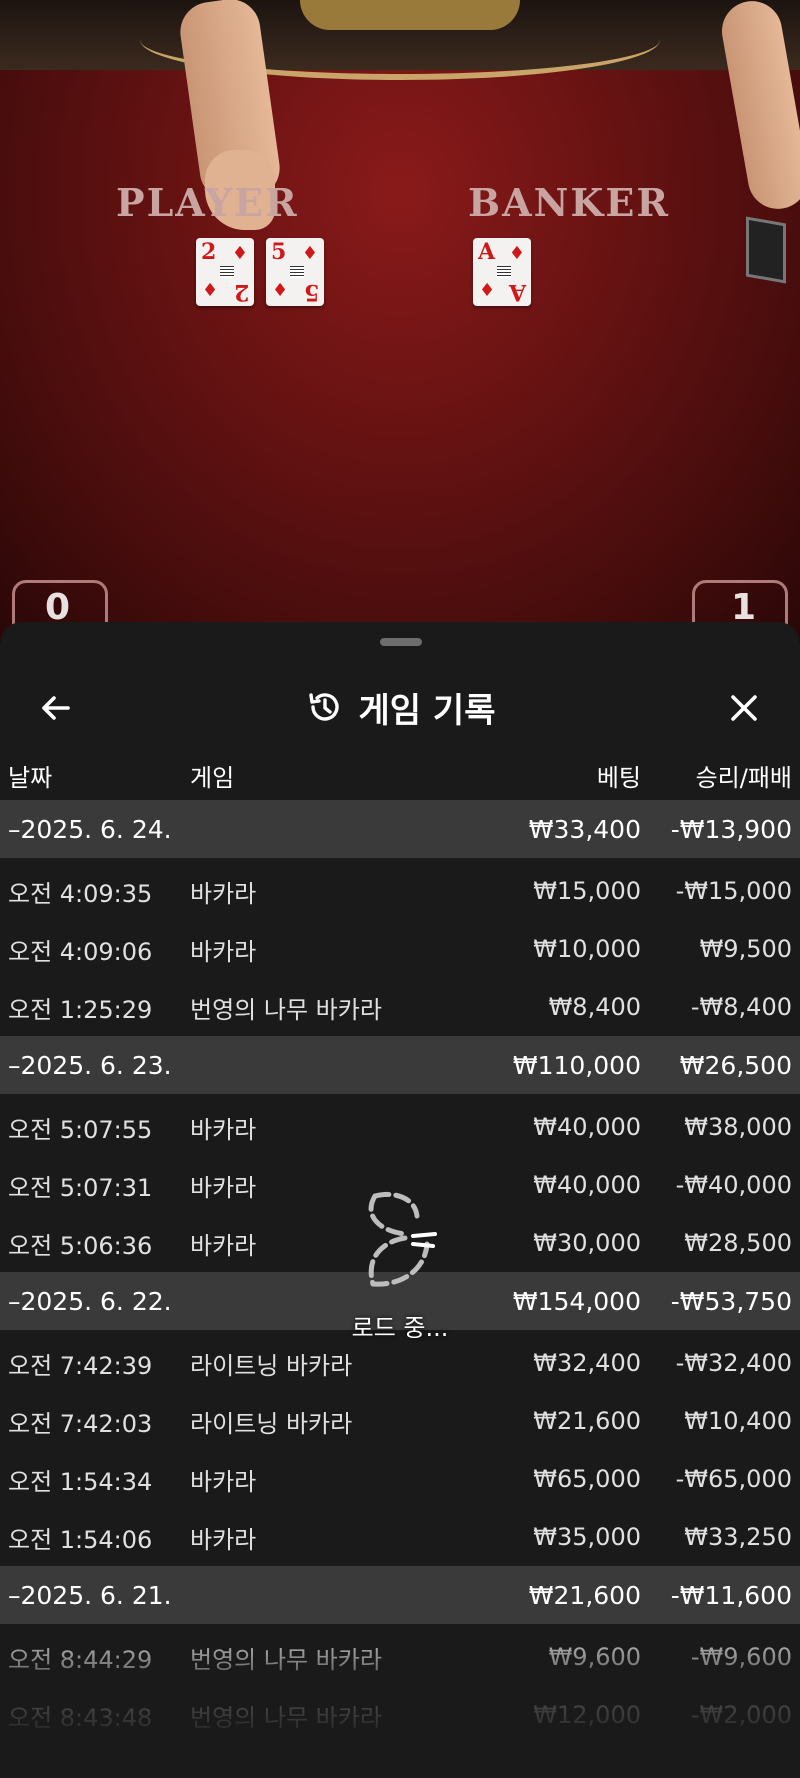  I want to click on close-button, so click(744, 708).